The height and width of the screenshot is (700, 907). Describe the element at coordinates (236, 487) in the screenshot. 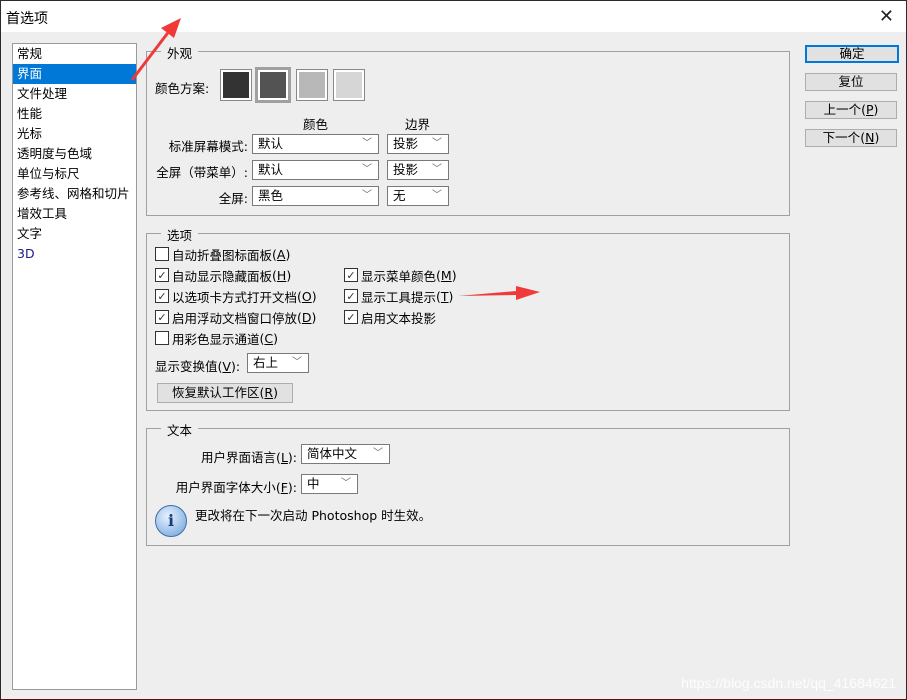

I see `ui-font-size-label: 用户界面字体大小(F):` at that location.